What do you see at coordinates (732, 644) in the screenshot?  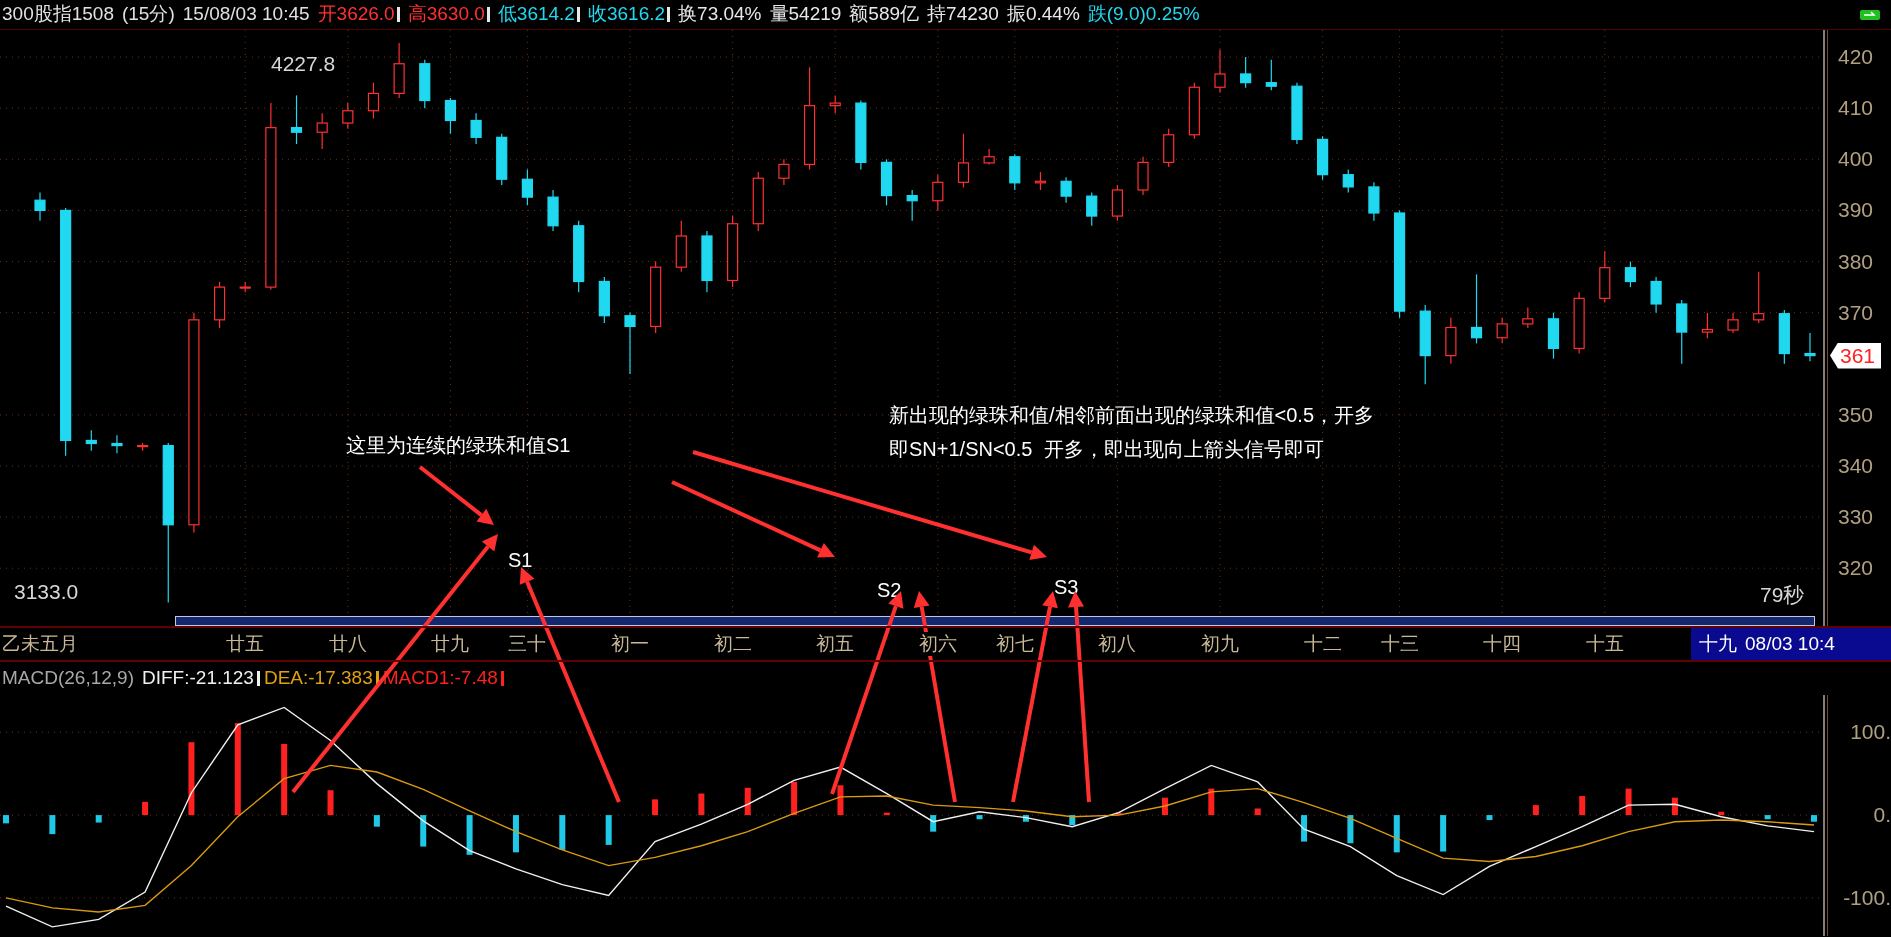 I see `date-label: 初二` at bounding box center [732, 644].